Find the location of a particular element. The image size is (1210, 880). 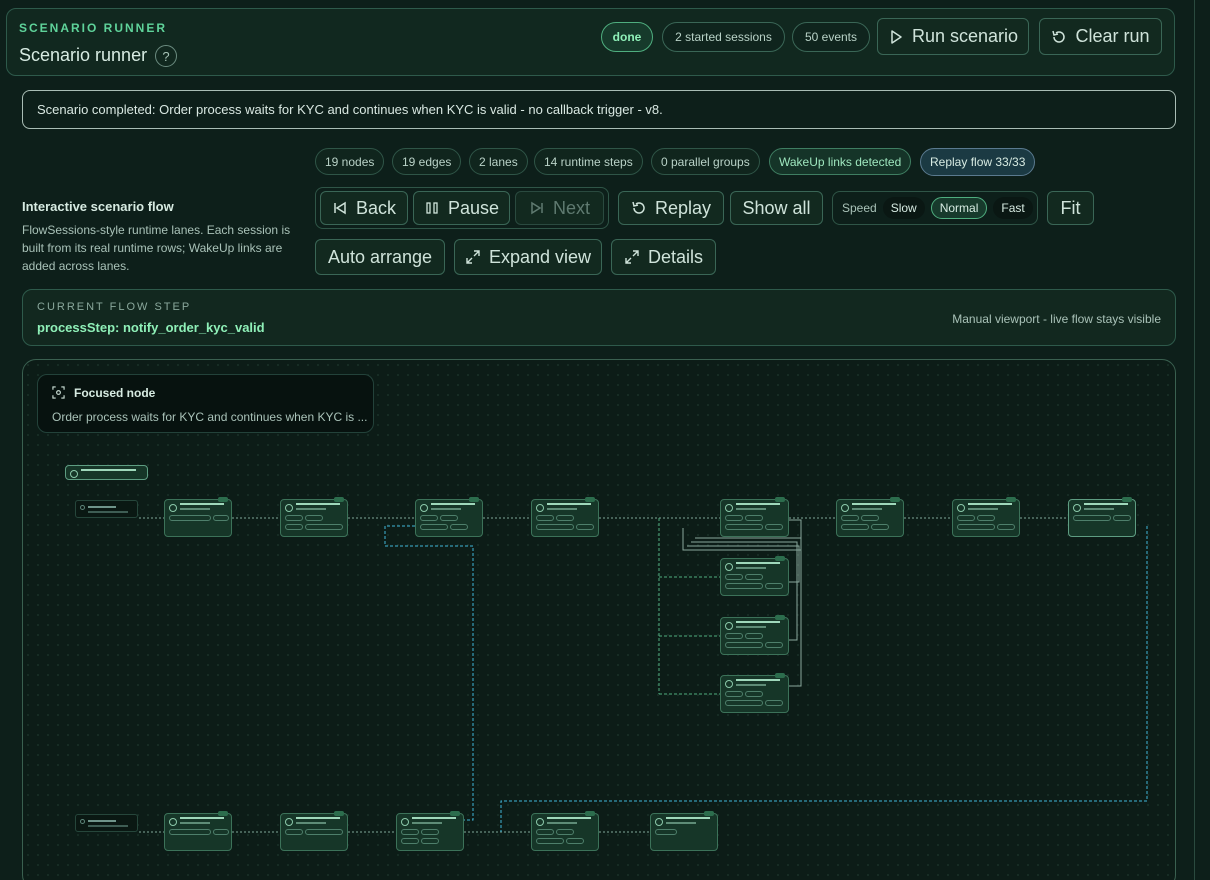

node-lane1-step5 is located at coordinates (754, 517).